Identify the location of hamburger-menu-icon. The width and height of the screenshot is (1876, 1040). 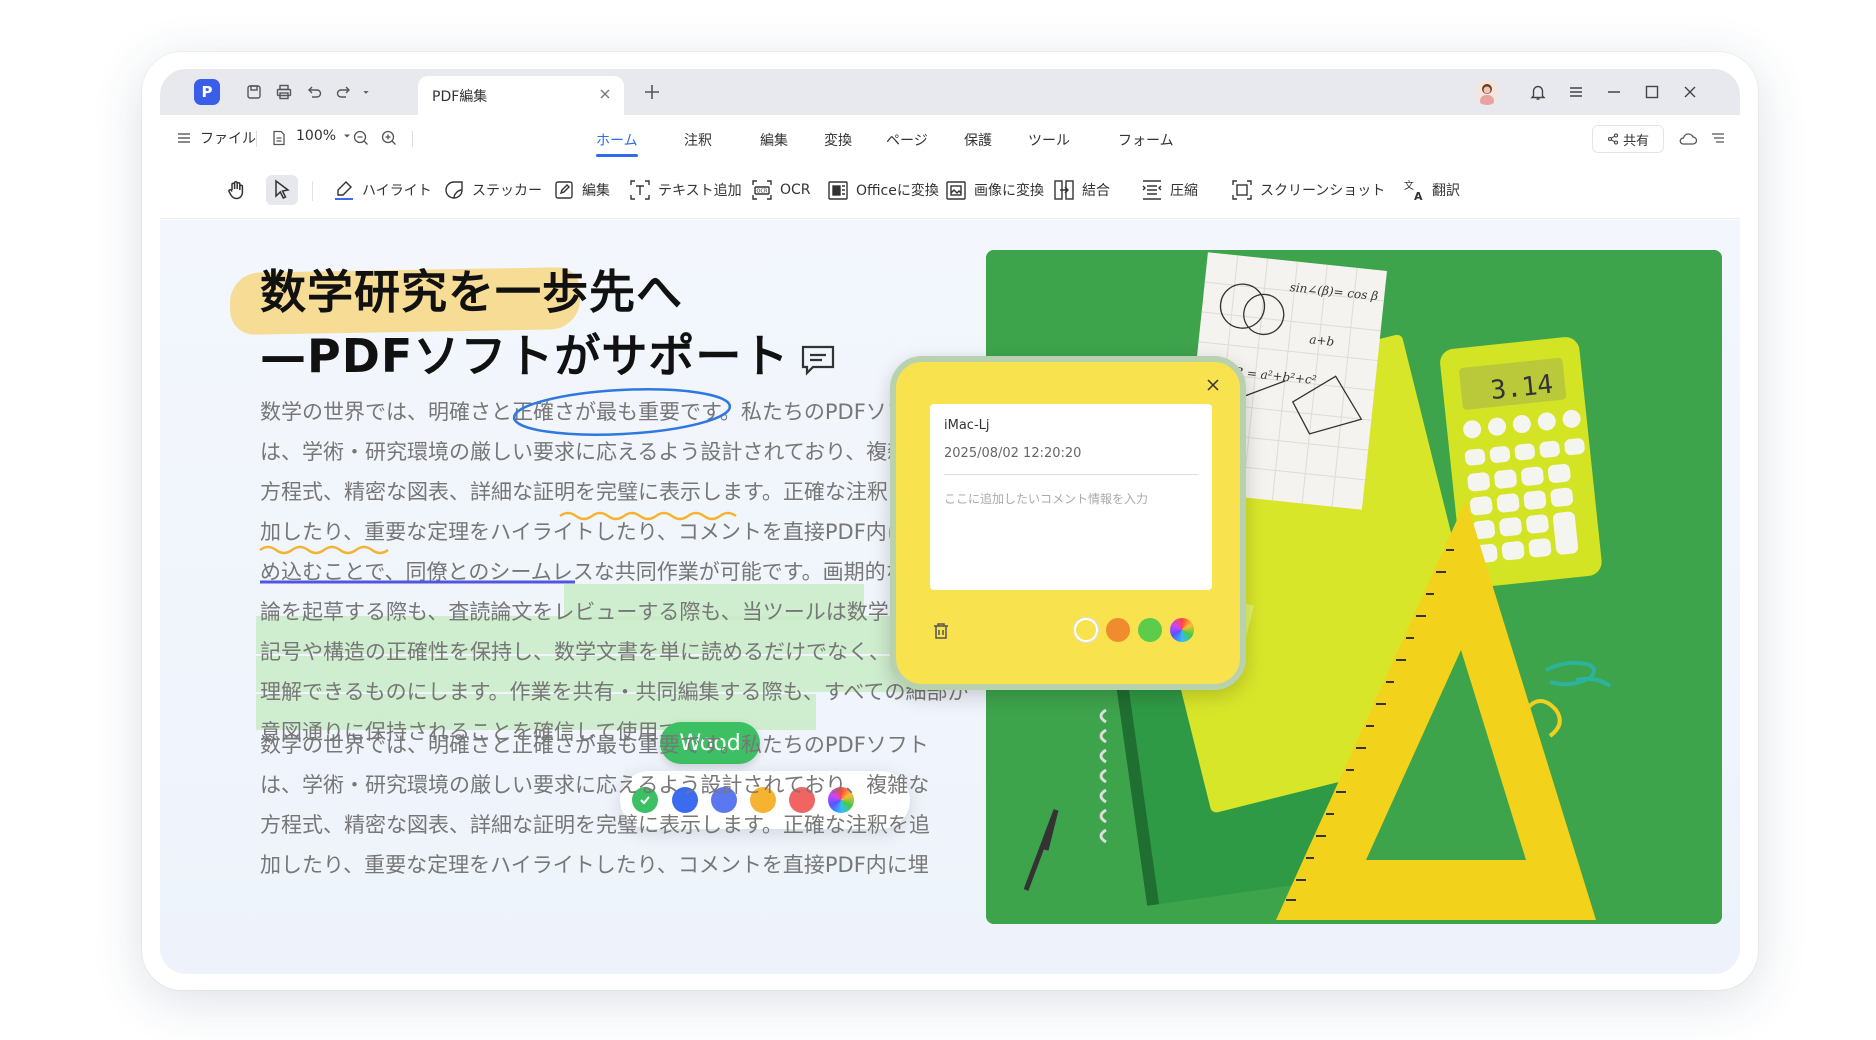
(1576, 92).